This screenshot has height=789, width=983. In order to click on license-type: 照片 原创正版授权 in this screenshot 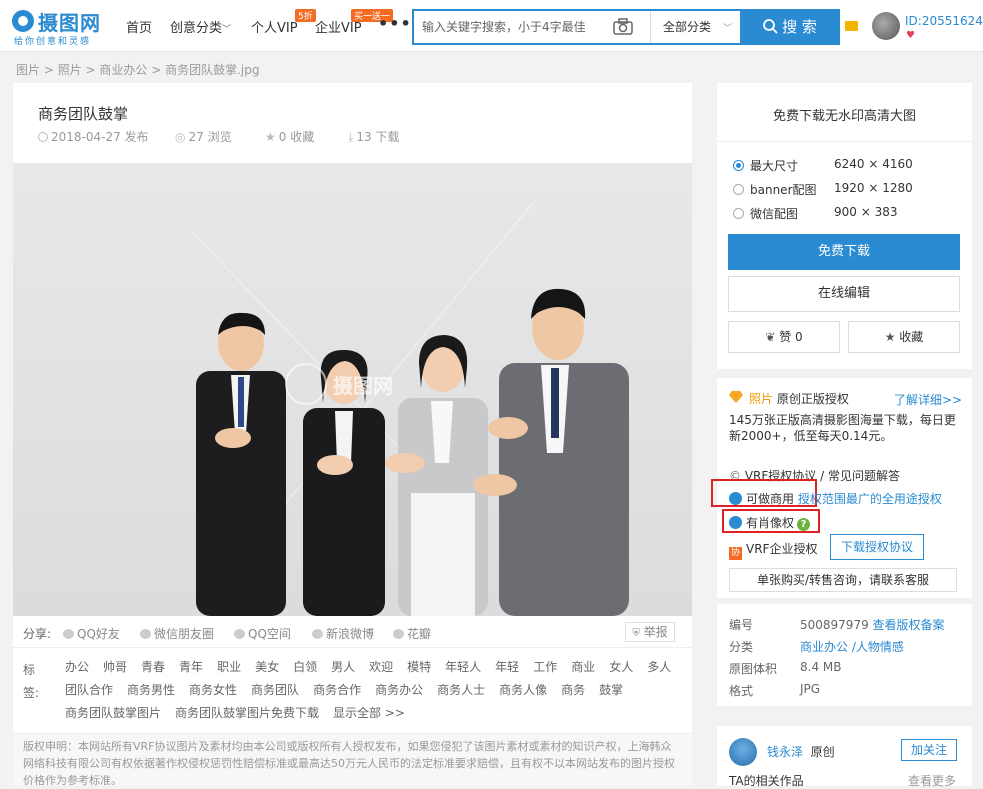, I will do `click(799, 398)`.